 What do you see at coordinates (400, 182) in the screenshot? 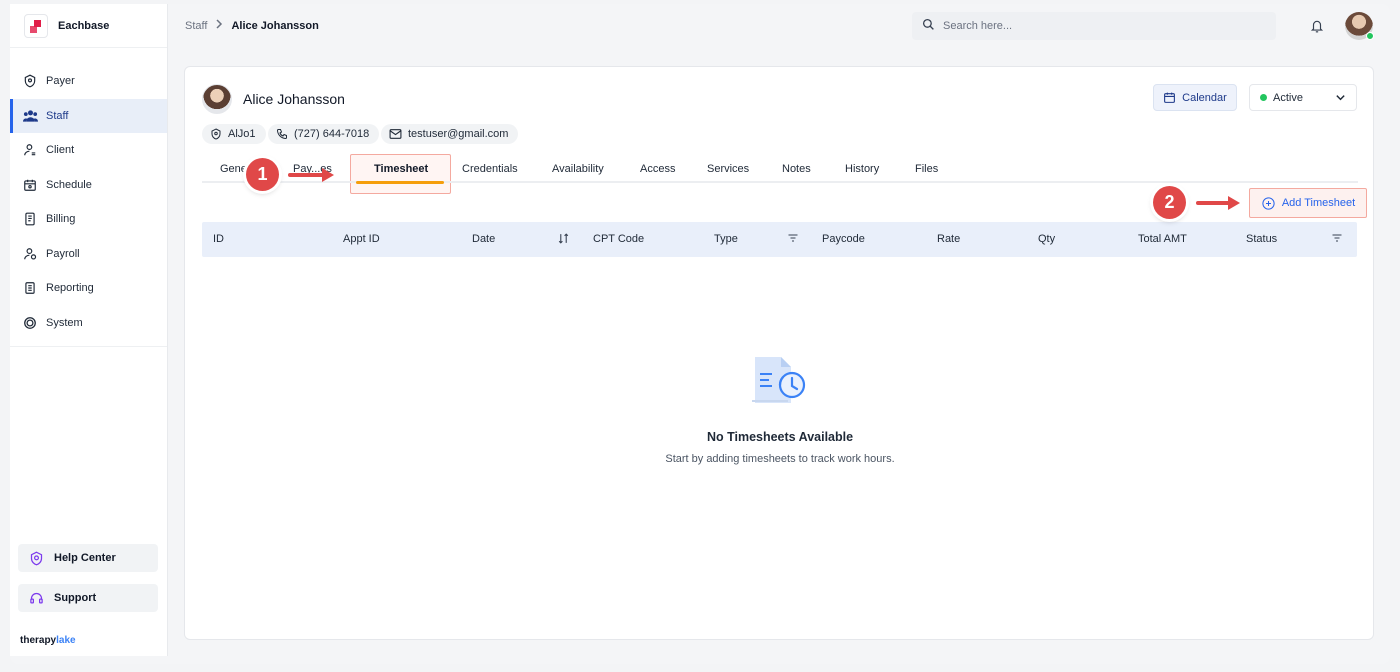
I see `active-tab-indicator` at bounding box center [400, 182].